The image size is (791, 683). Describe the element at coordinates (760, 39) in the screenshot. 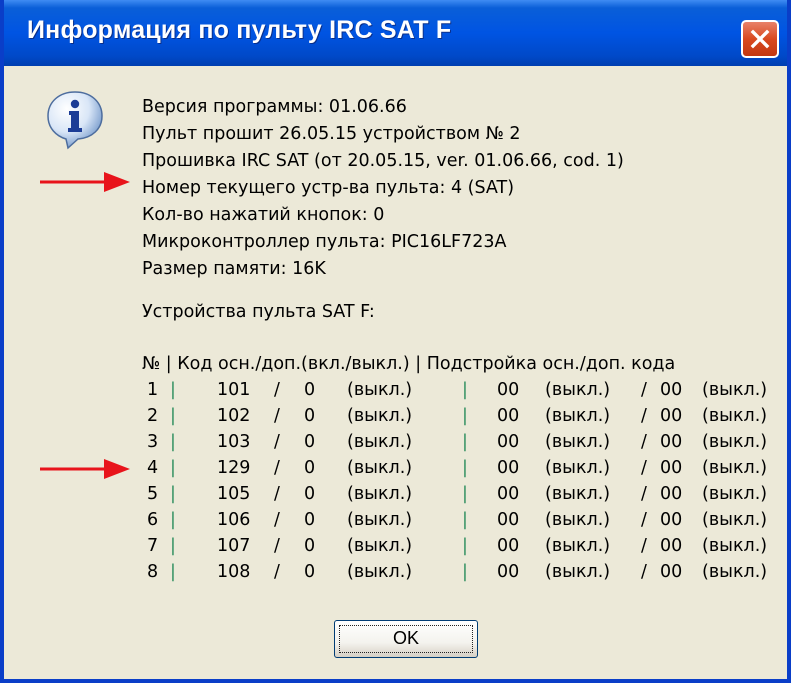

I see `close-button` at that location.